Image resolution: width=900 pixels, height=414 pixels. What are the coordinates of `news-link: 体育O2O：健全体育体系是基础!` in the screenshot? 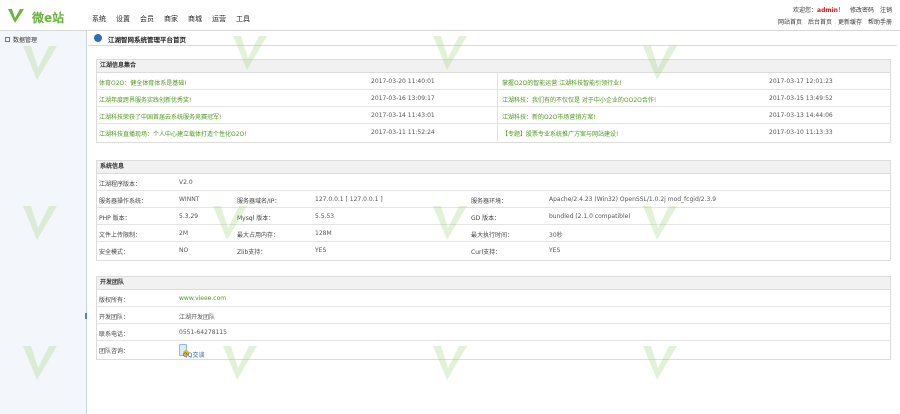 It's located at (143, 82).